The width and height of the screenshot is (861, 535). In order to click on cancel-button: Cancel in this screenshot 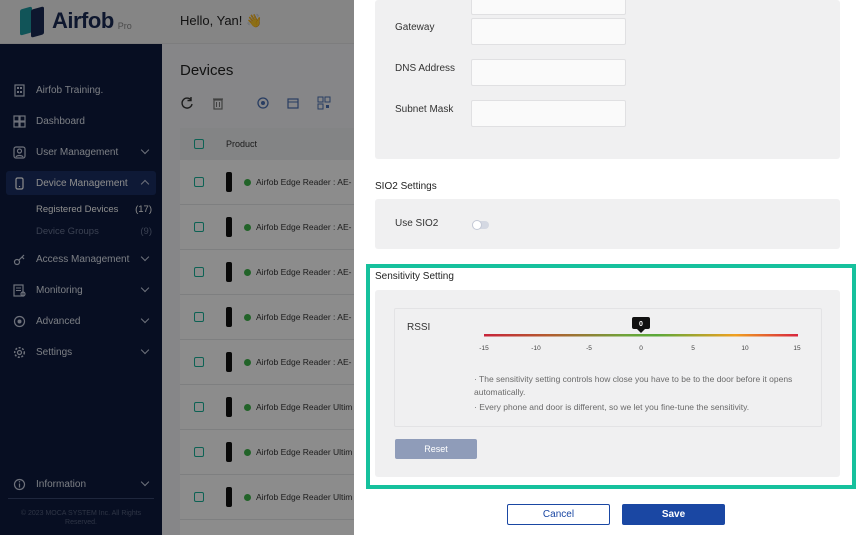, I will do `click(558, 514)`.